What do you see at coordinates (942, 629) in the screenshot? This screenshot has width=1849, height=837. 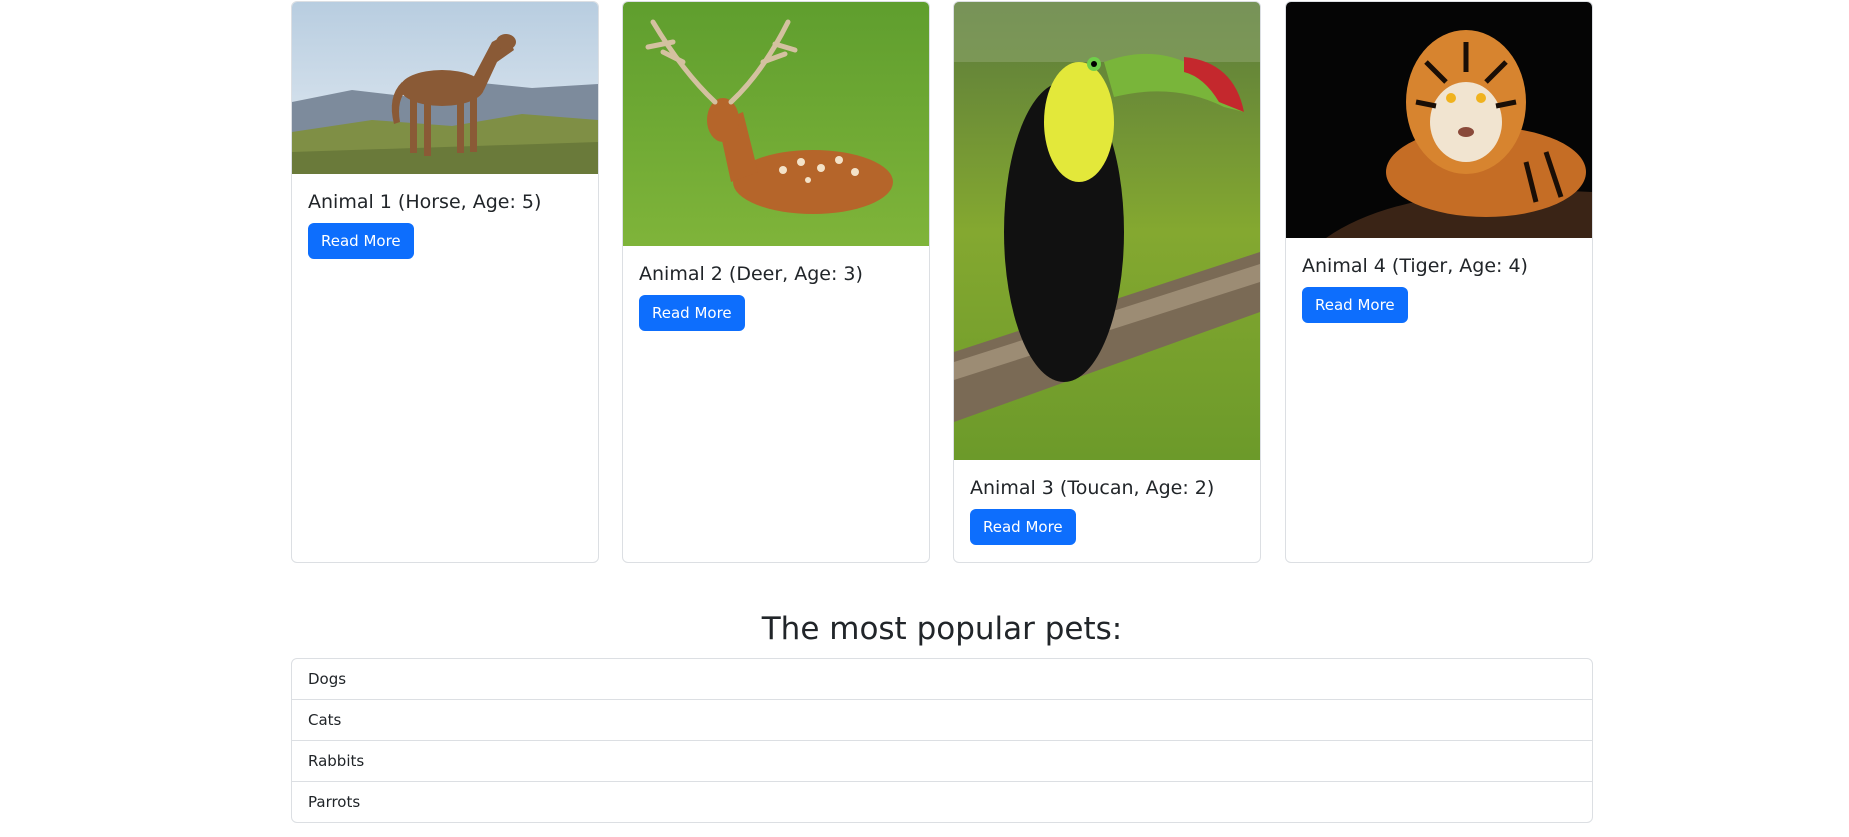 I see `popular-pets-heading: The most popular pets:` at bounding box center [942, 629].